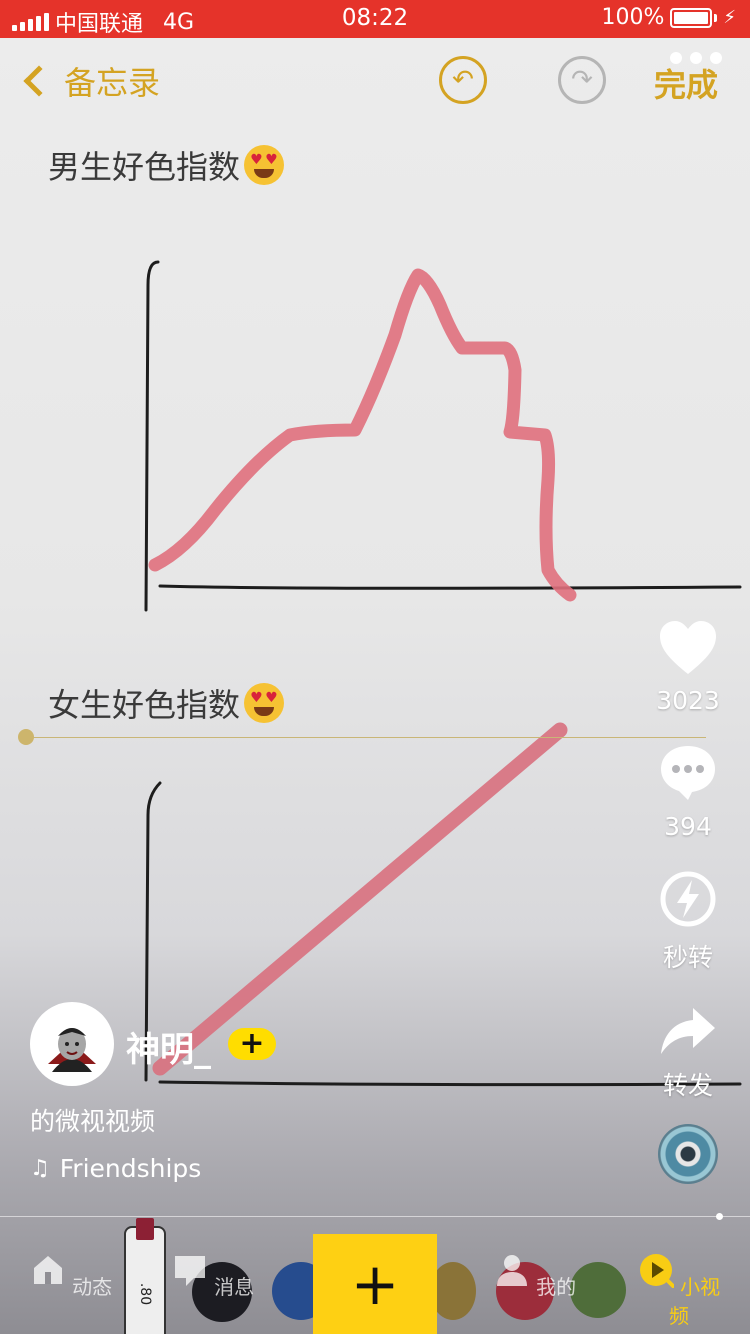  Describe the element at coordinates (688, 647) in the screenshot. I see `heart-icon` at that location.